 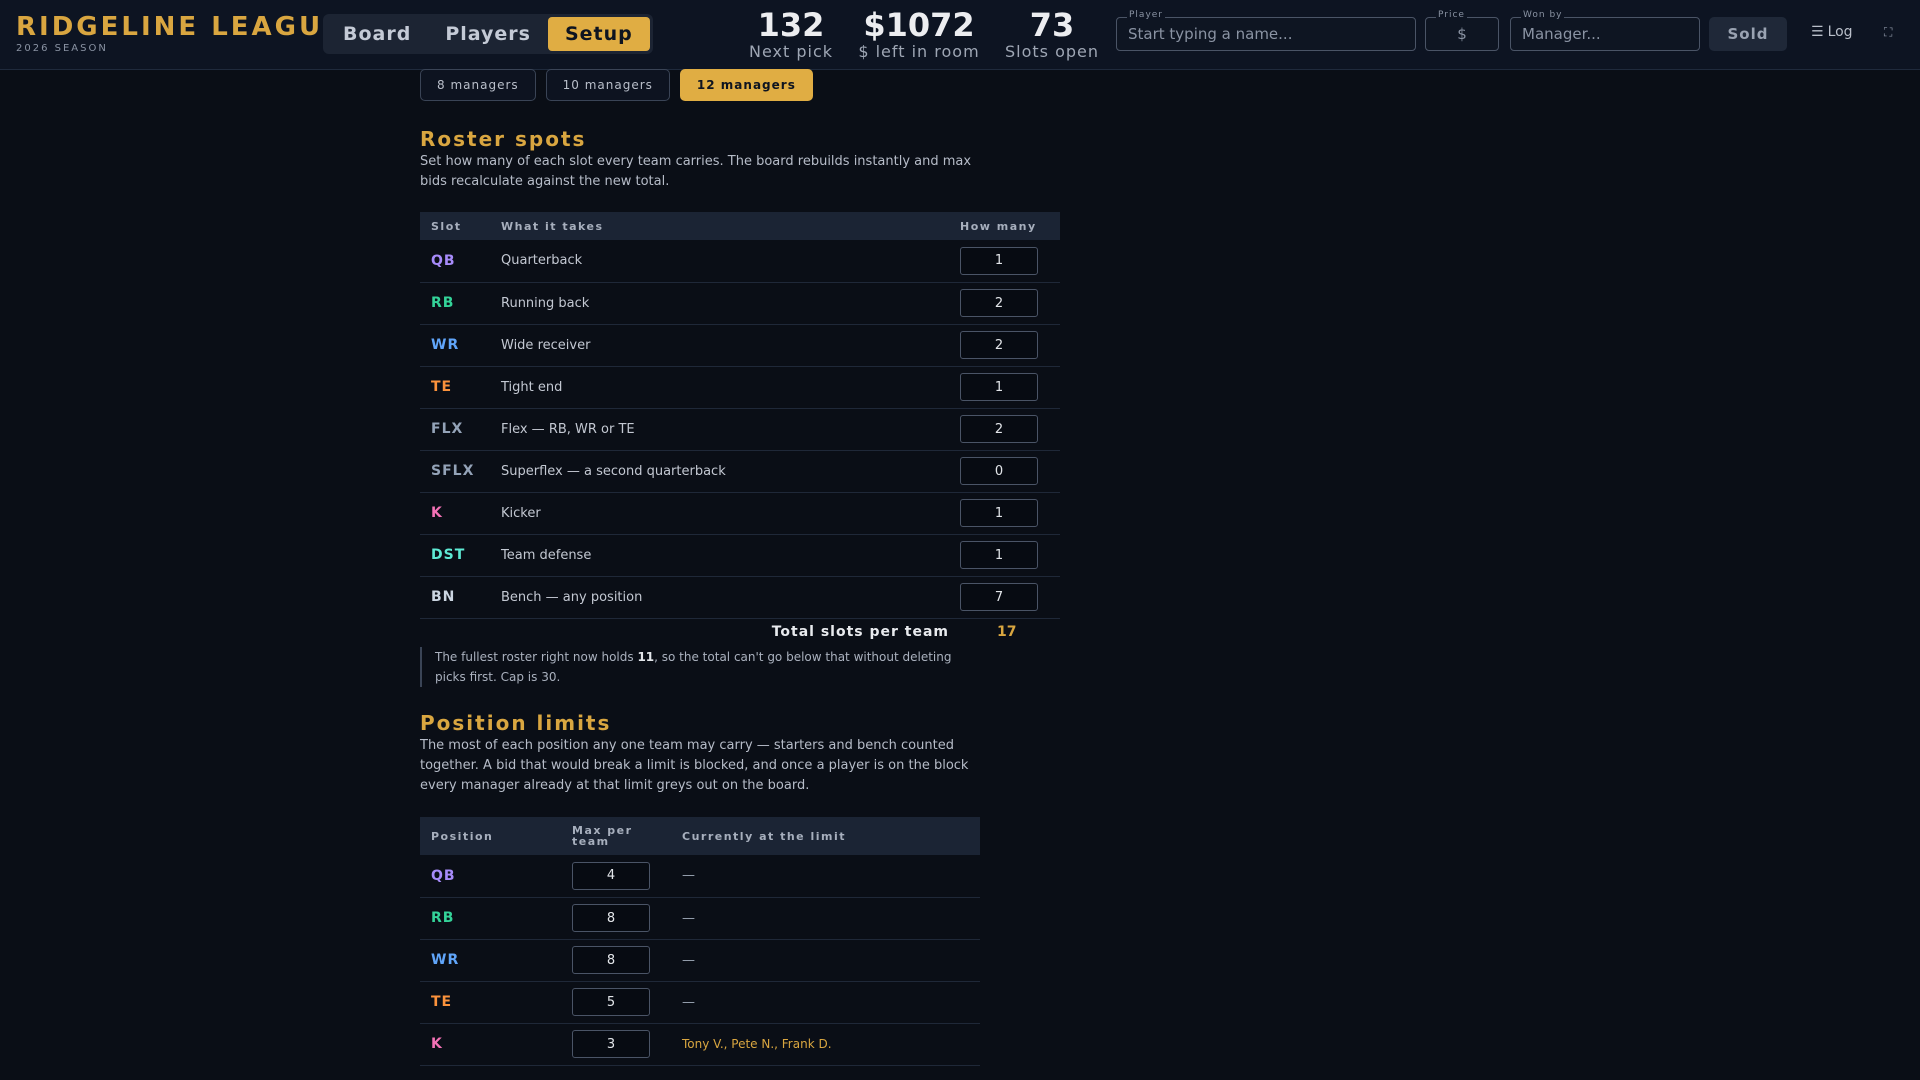 I want to click on roster-spots-heading: Roster spots, so click(x=503, y=139).